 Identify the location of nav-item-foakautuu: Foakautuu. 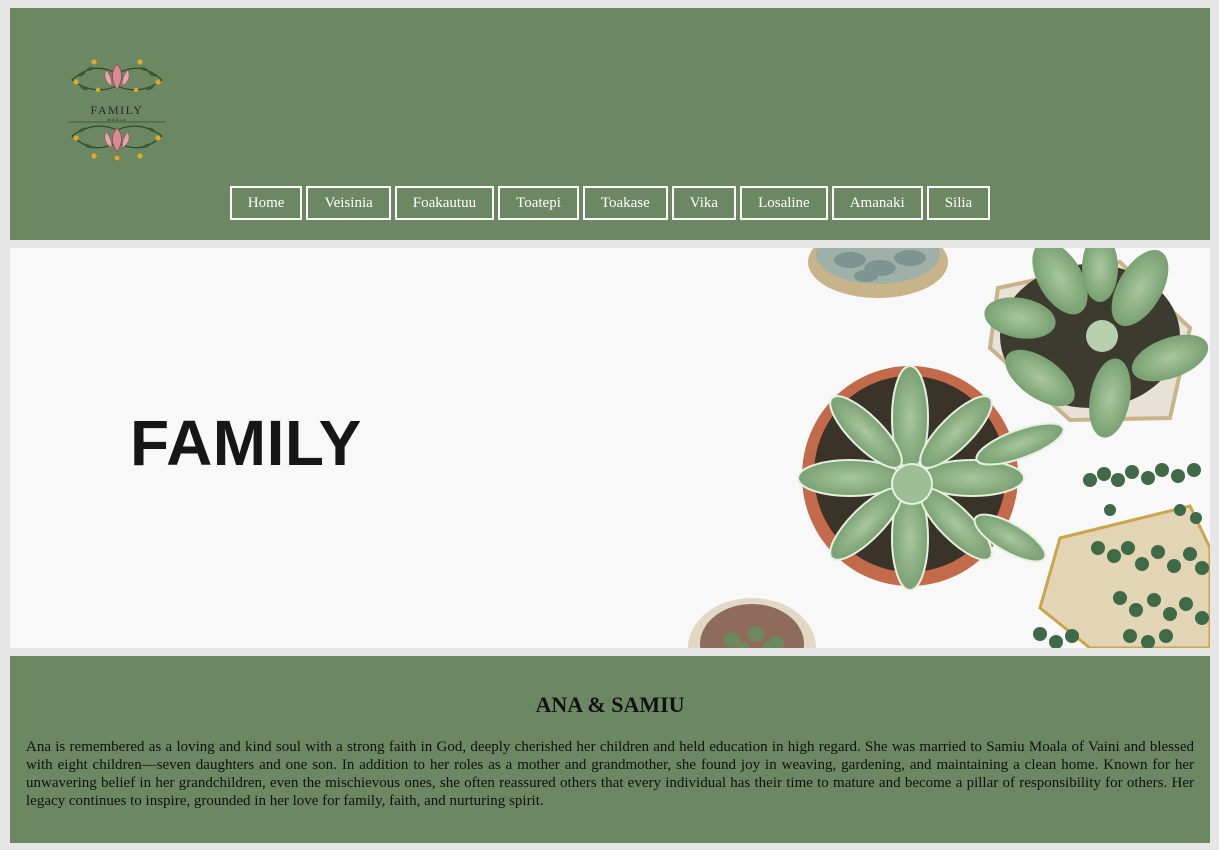
(444, 203).